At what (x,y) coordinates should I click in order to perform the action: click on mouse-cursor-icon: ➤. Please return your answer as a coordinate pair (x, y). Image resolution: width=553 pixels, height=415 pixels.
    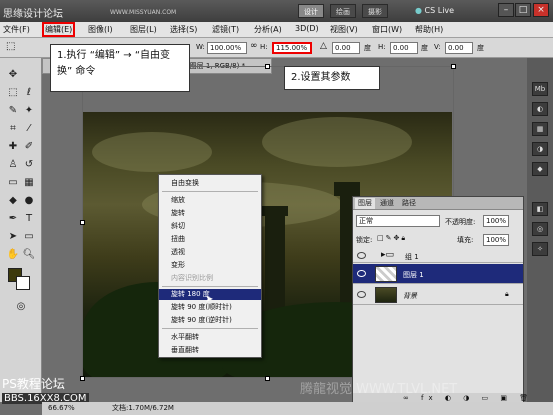
    Looking at the image, I should click on (209, 299).